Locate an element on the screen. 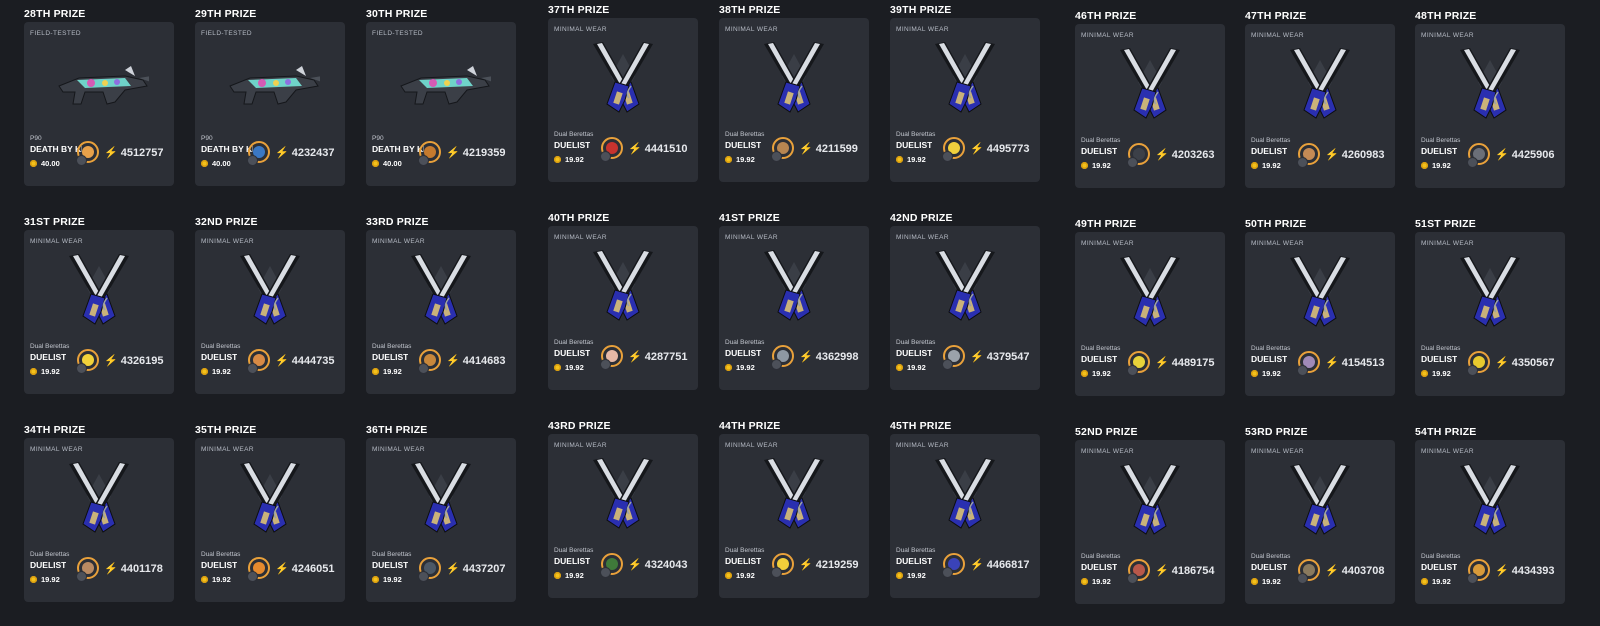 The height and width of the screenshot is (626, 1600). ticket-value: 4444735 is located at coordinates (313, 360).